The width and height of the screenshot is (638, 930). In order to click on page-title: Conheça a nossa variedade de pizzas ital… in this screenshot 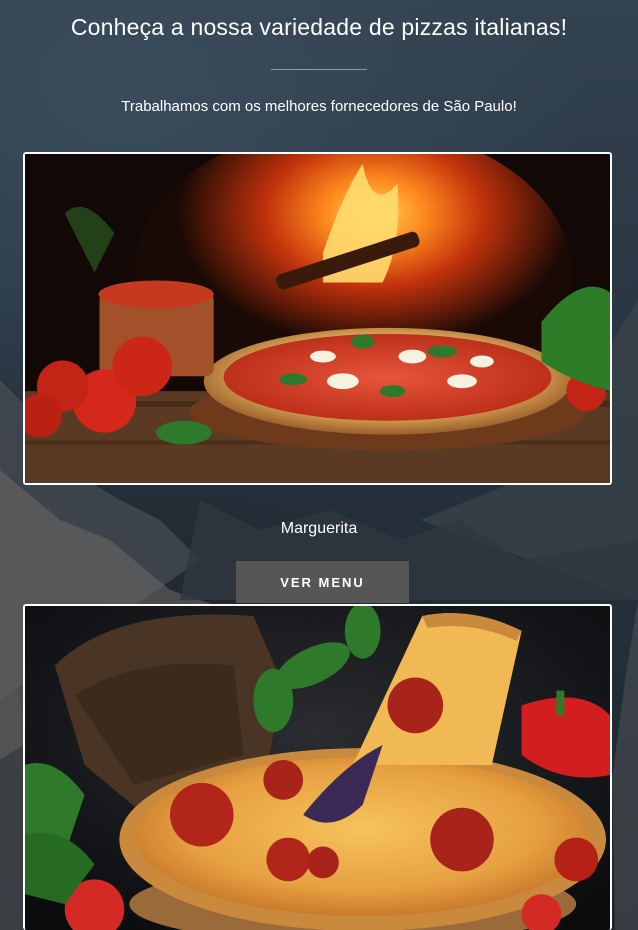, I will do `click(319, 27)`.